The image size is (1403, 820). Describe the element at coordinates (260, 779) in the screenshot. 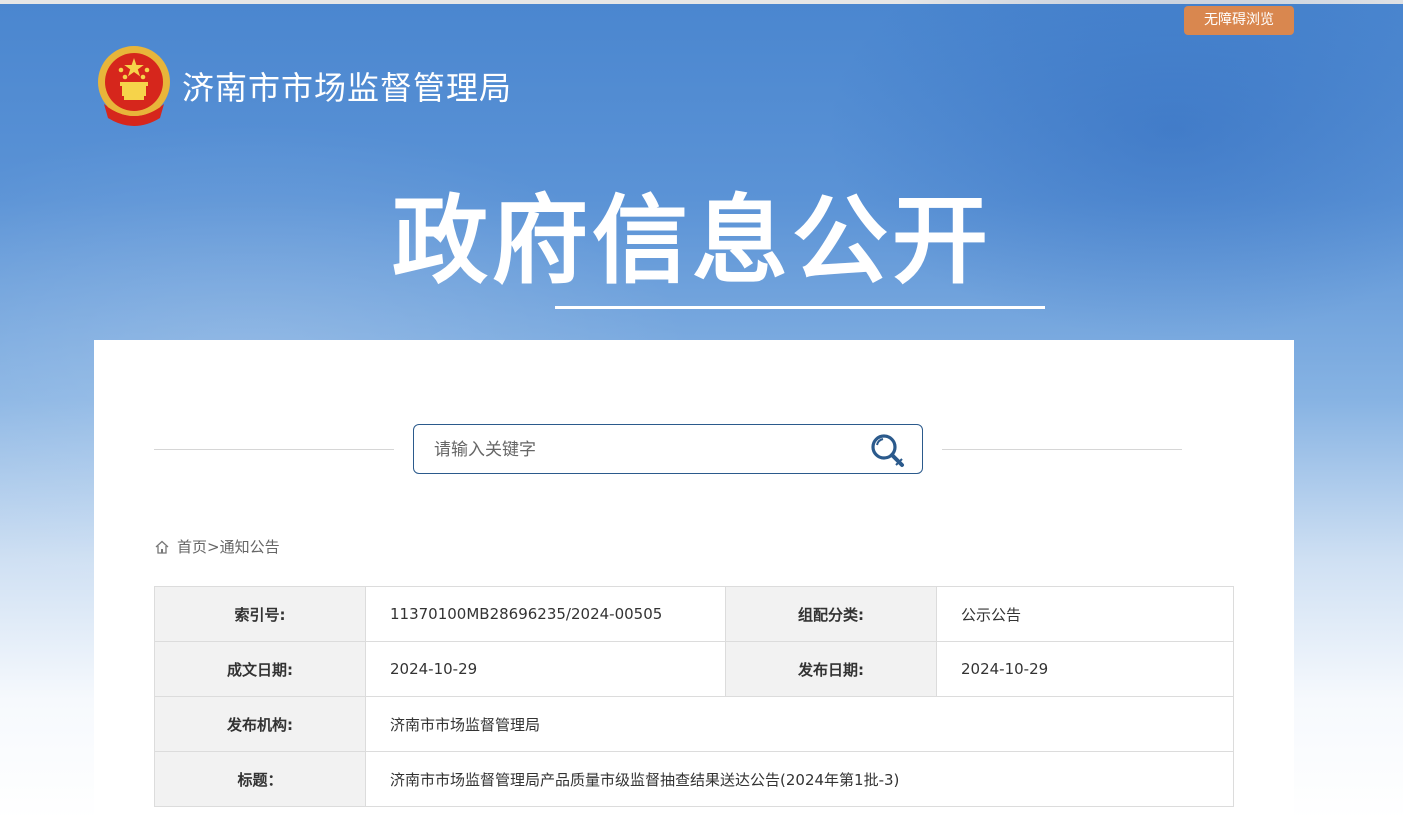

I see `title-label: 标题：` at that location.